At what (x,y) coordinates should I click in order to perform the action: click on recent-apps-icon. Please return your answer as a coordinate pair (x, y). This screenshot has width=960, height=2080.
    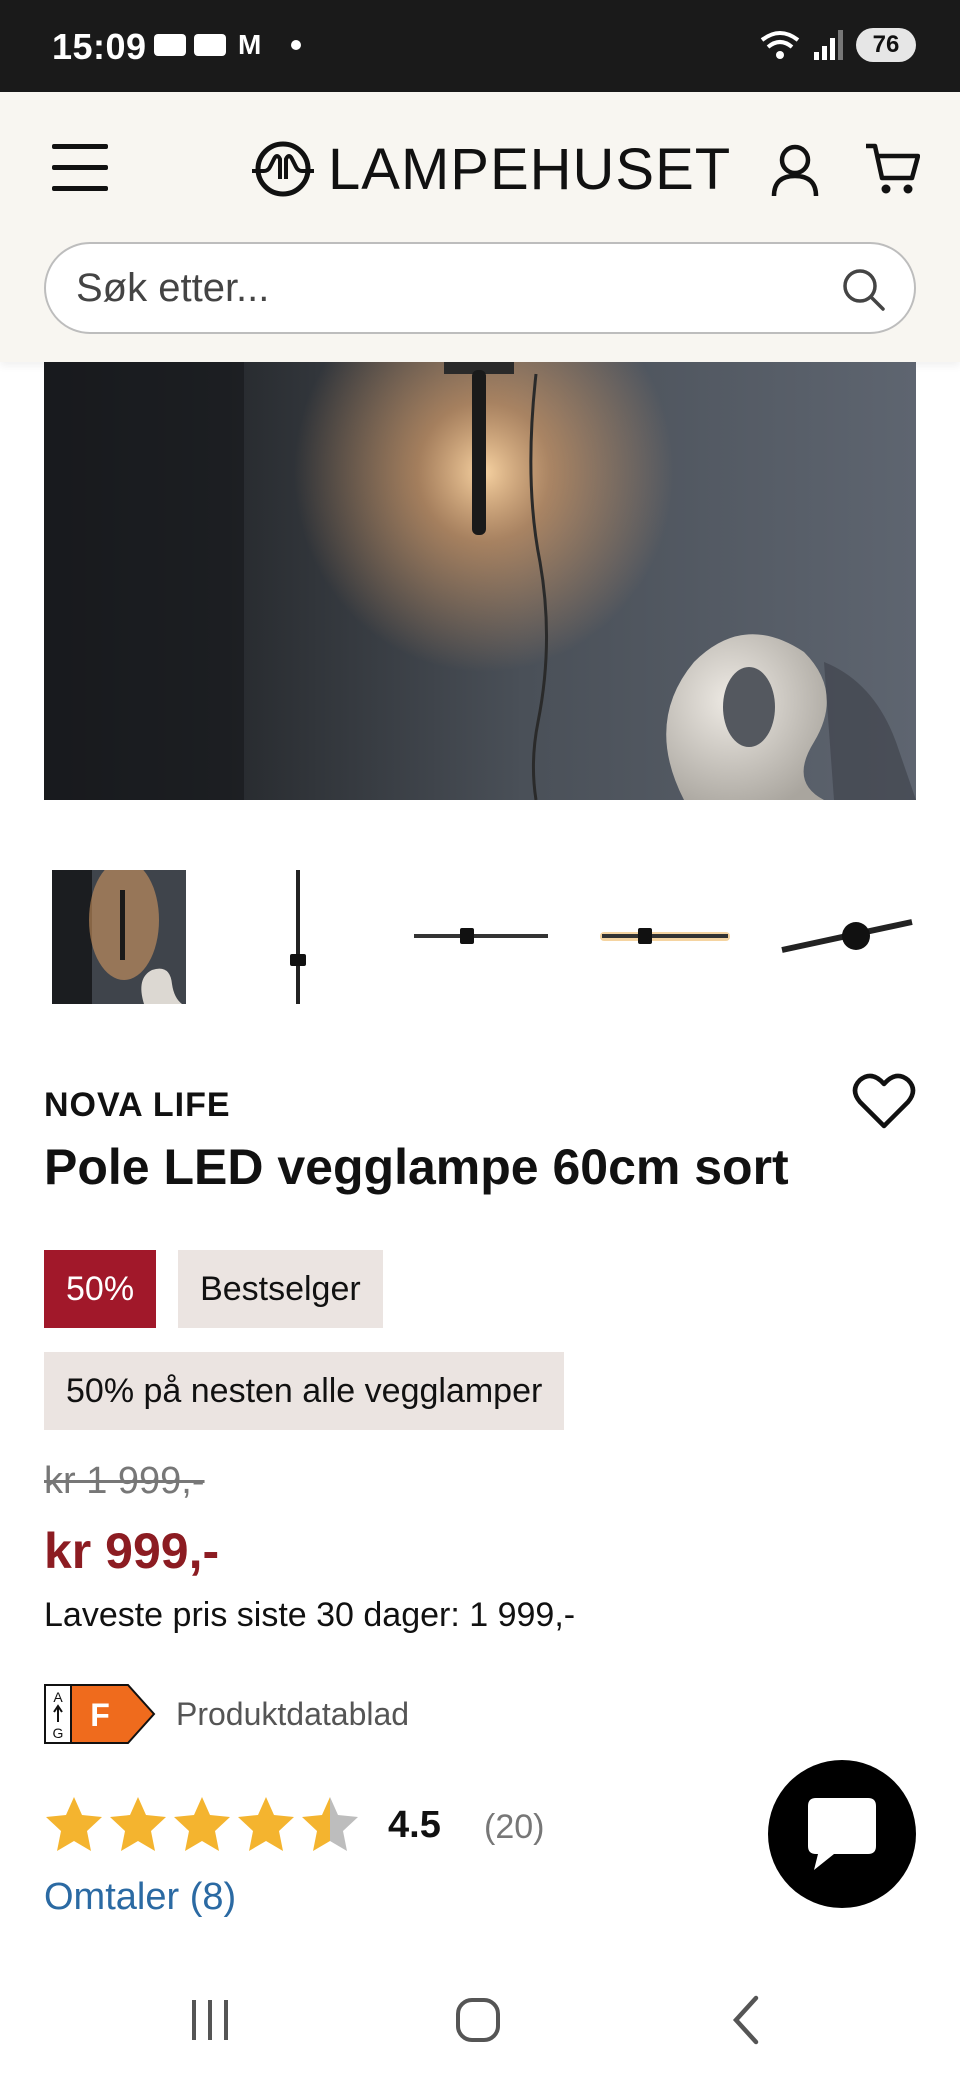
    Looking at the image, I should click on (210, 2020).